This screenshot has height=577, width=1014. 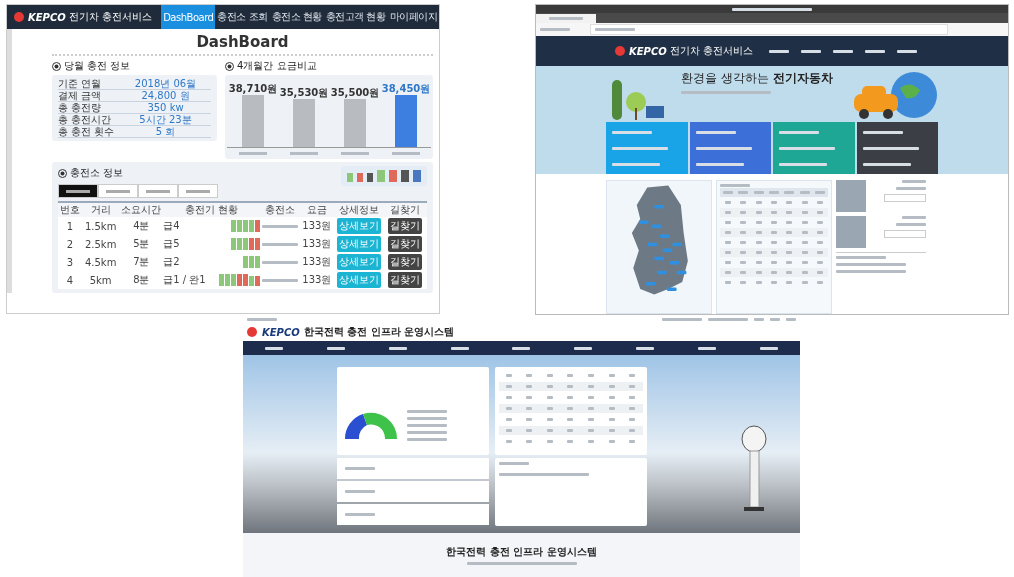 I want to click on table-cell-text: 2.5km, so click(x=100, y=244).